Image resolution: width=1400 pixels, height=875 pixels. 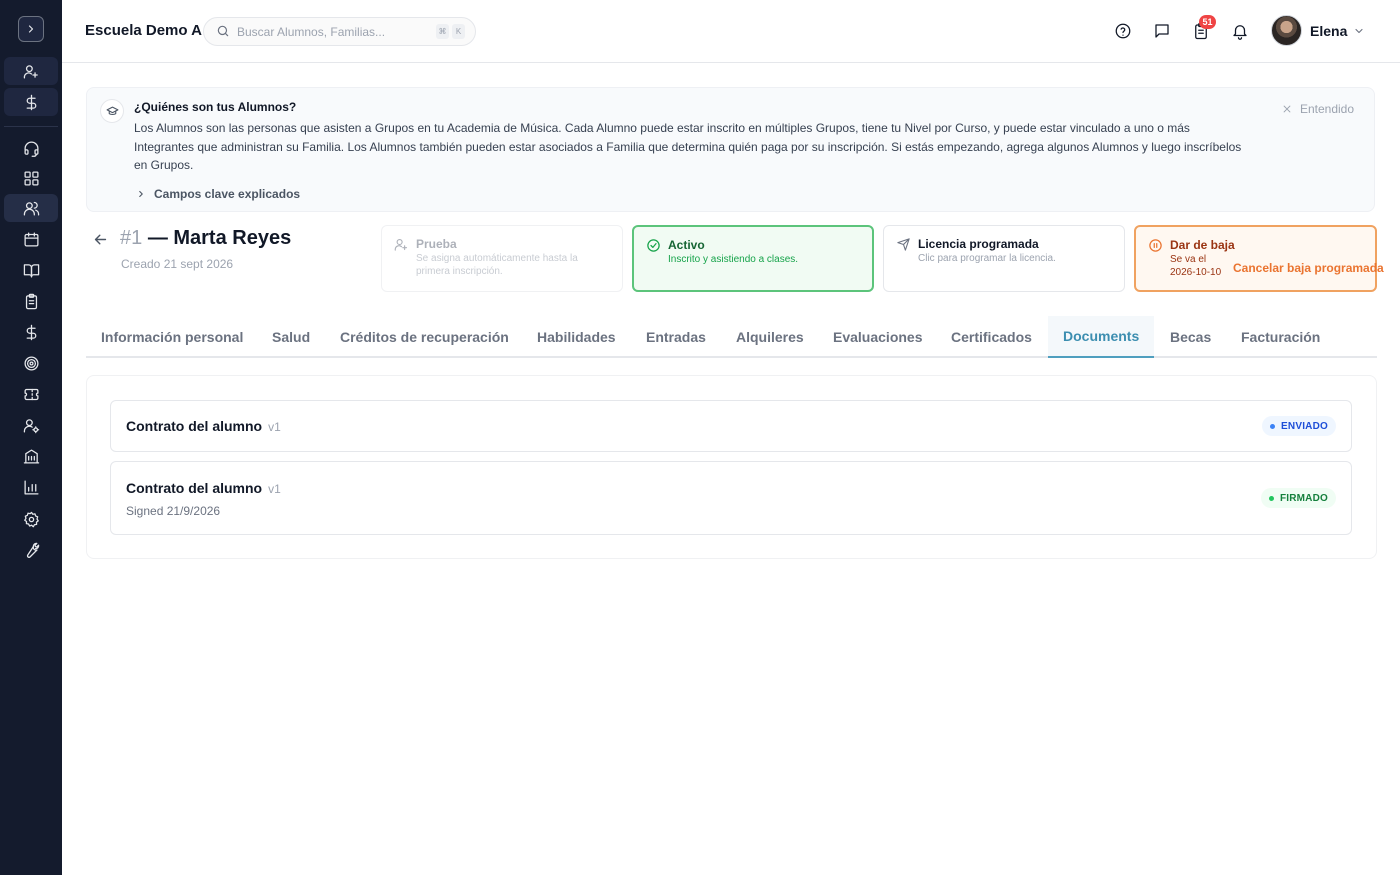 What do you see at coordinates (1326, 109) in the screenshot?
I see `dismiss-label: Entendido` at bounding box center [1326, 109].